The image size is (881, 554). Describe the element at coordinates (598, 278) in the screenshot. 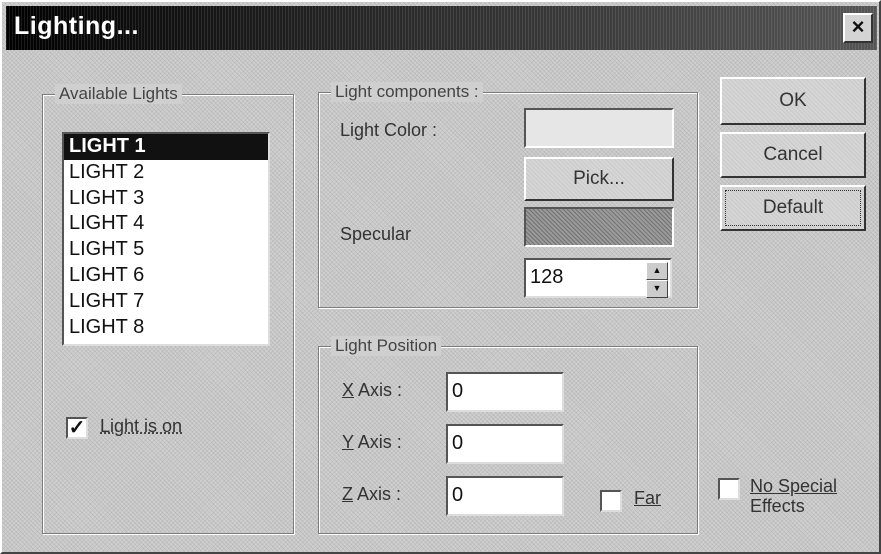

I see `specular-value-field: 128 ▲ ▼` at that location.